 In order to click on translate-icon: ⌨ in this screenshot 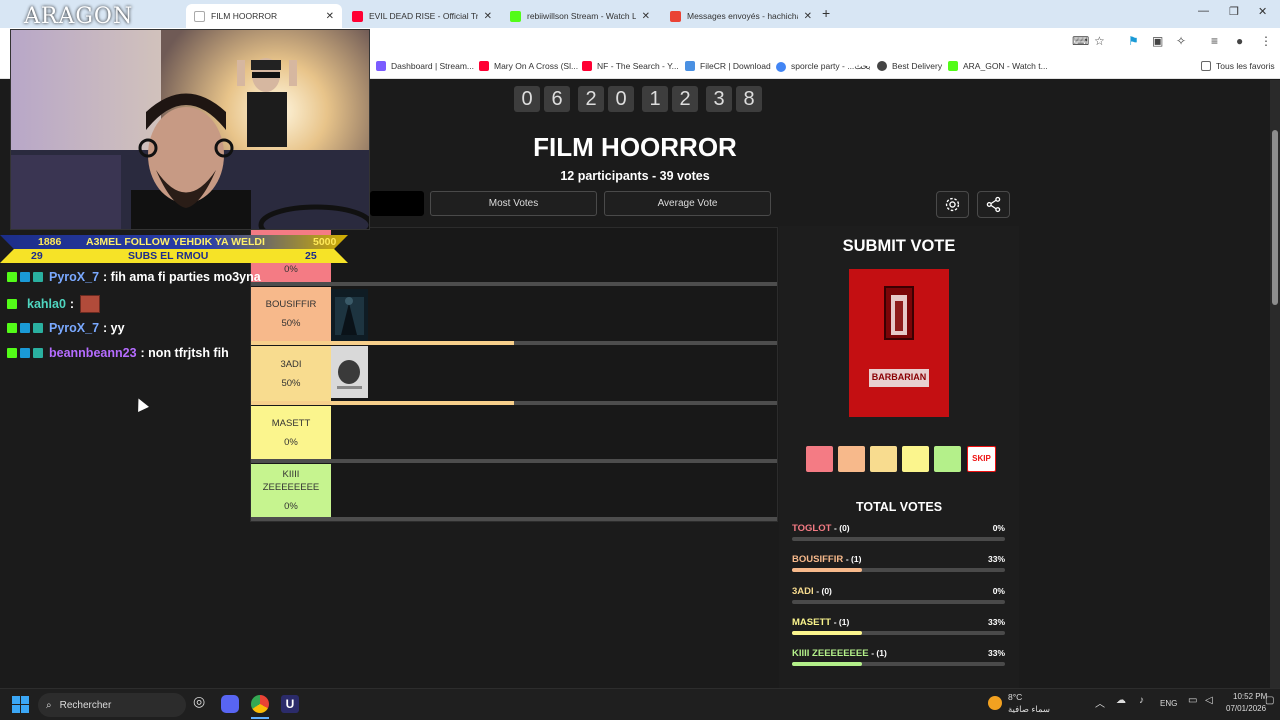, I will do `click(1080, 41)`.